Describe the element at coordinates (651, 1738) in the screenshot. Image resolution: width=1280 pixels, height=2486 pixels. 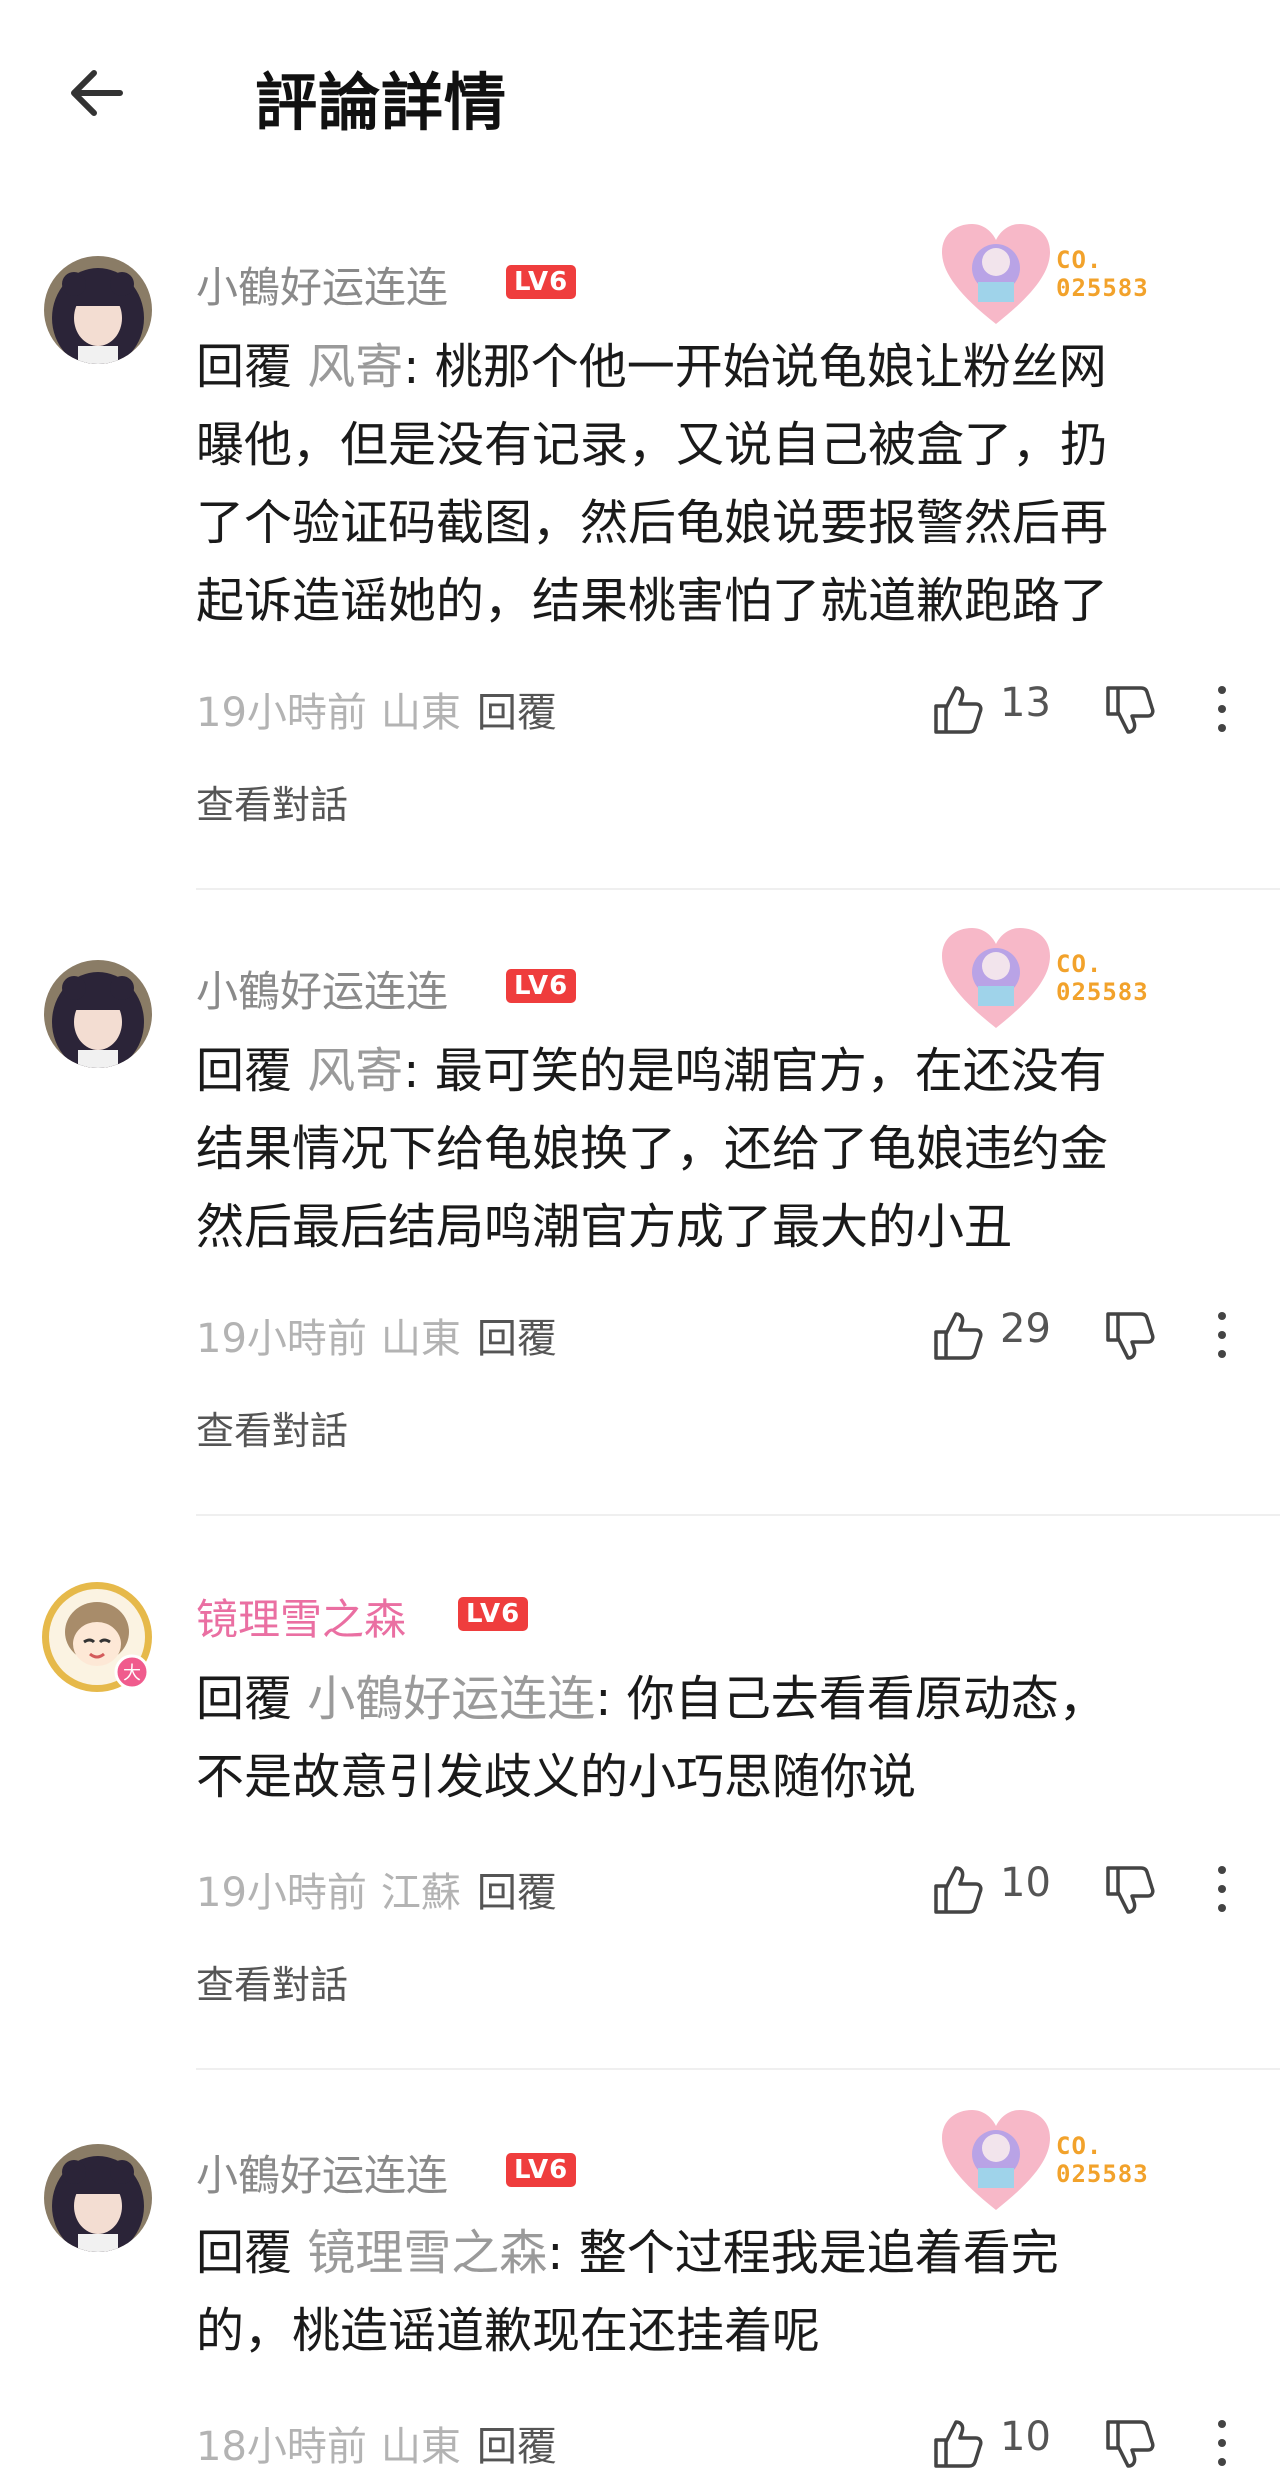
I see `comment-body: 回覆 小鶴好运连连: 你自己去看看原动态， 不是故意引发歧义的小巧思随你说` at that location.